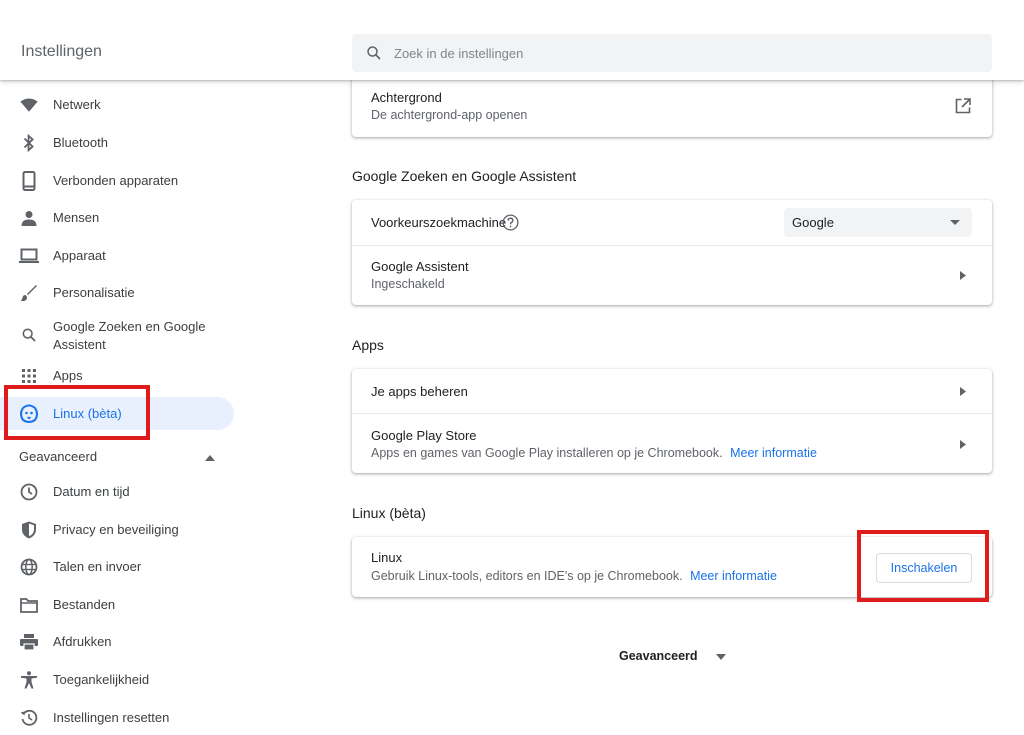 The image size is (1024, 735). I want to click on open-in-new-icon, so click(963, 108).